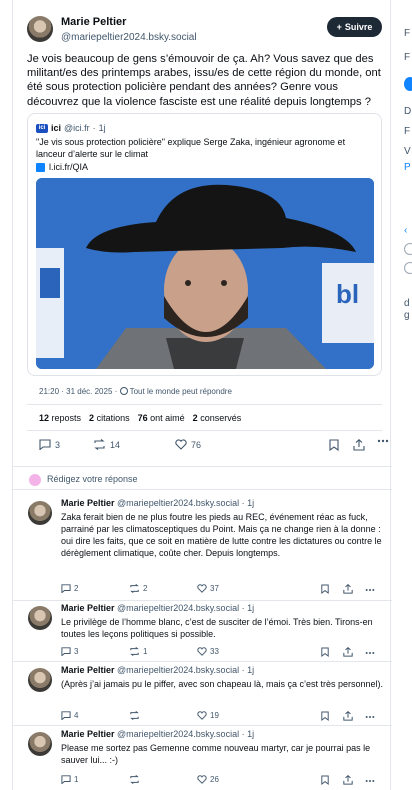  I want to click on repost-button: 1, so click(138, 651).